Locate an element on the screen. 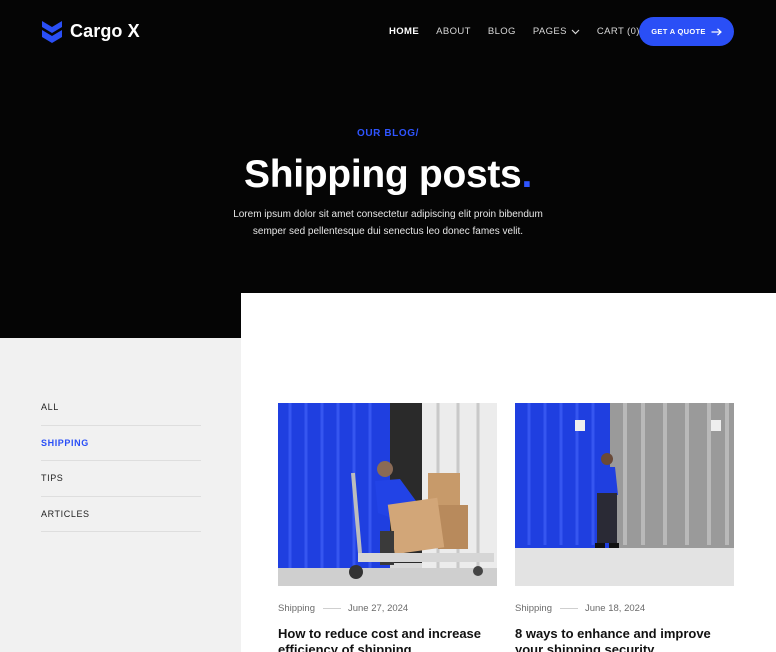 This screenshot has width=776, height=652. page-title-text: Shipping posts is located at coordinates (383, 174).